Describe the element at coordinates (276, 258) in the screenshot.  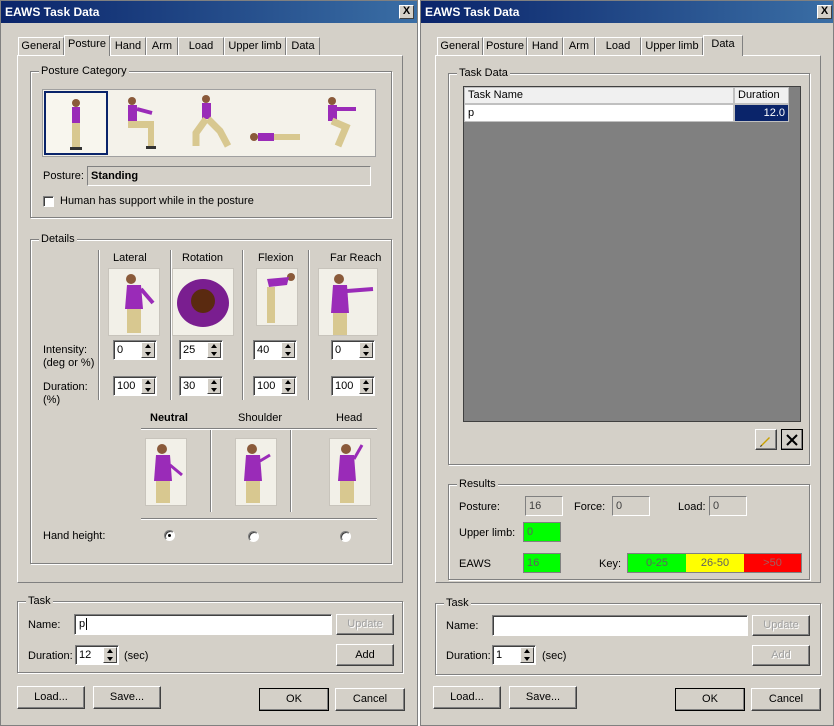
I see `column-flexion-label: Flexion` at that location.